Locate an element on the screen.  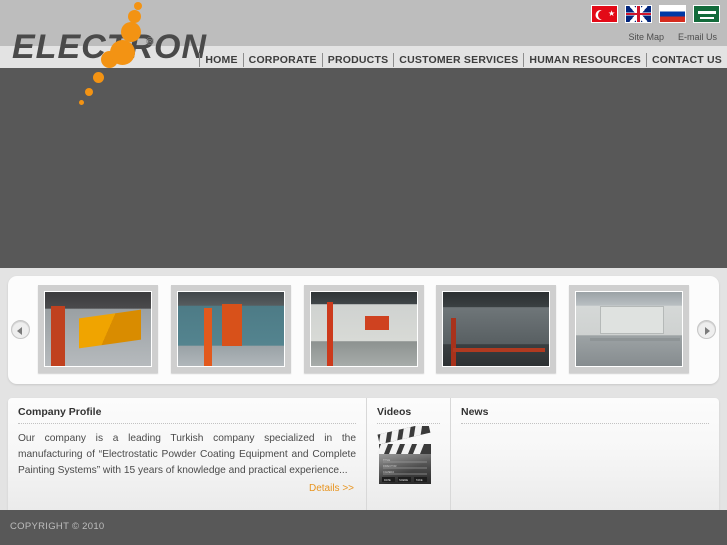
svg-text: TAKE is located at coordinates (419, 480).